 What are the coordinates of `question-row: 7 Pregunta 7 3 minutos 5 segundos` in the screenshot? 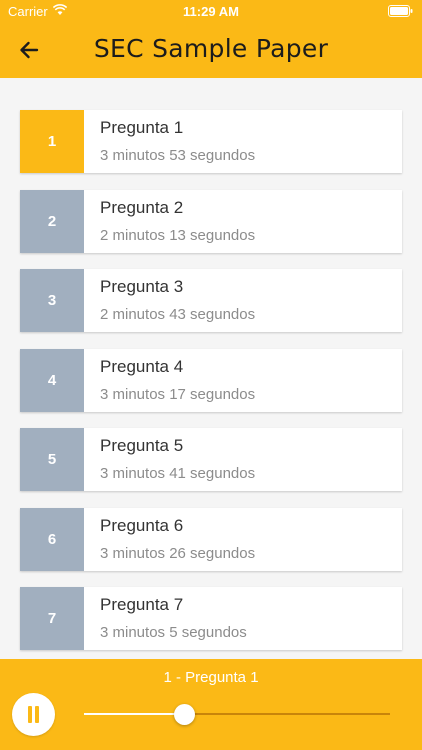 It's located at (211, 618).